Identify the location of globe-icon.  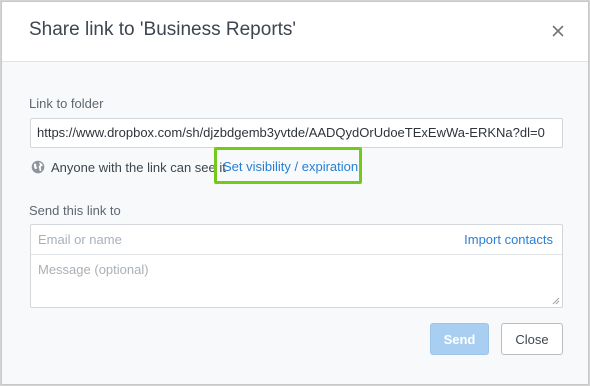
(38, 167).